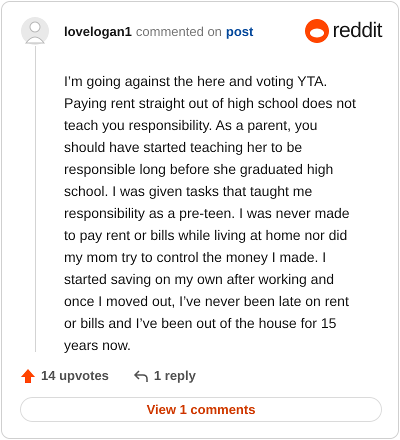 Image resolution: width=400 pixels, height=440 pixels. What do you see at coordinates (75, 376) in the screenshot?
I see `upvote-count: 14 upvotes` at bounding box center [75, 376].